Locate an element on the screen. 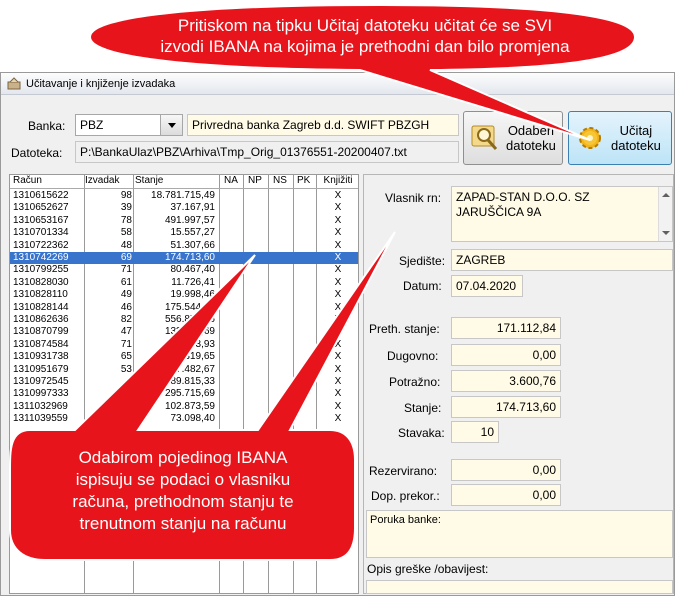 This screenshot has height=596, width=675. table-row: 1310951679 53 7.482,67 X is located at coordinates (184, 370).